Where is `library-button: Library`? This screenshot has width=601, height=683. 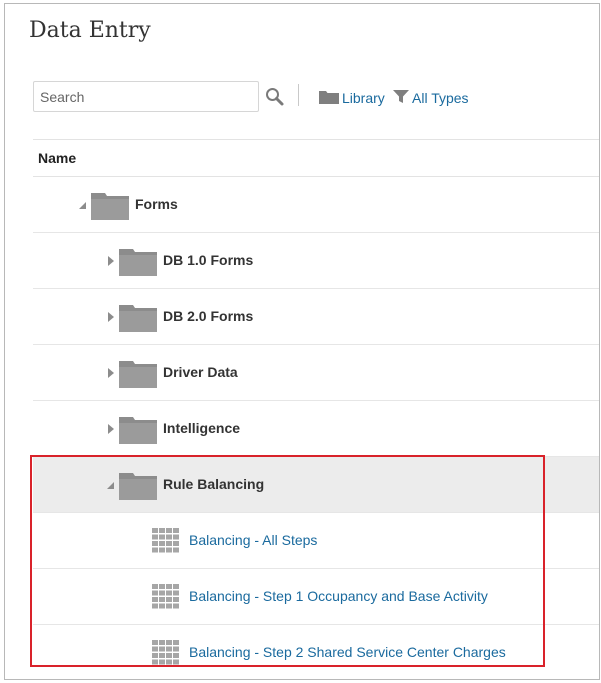
library-button: Library is located at coordinates (352, 98).